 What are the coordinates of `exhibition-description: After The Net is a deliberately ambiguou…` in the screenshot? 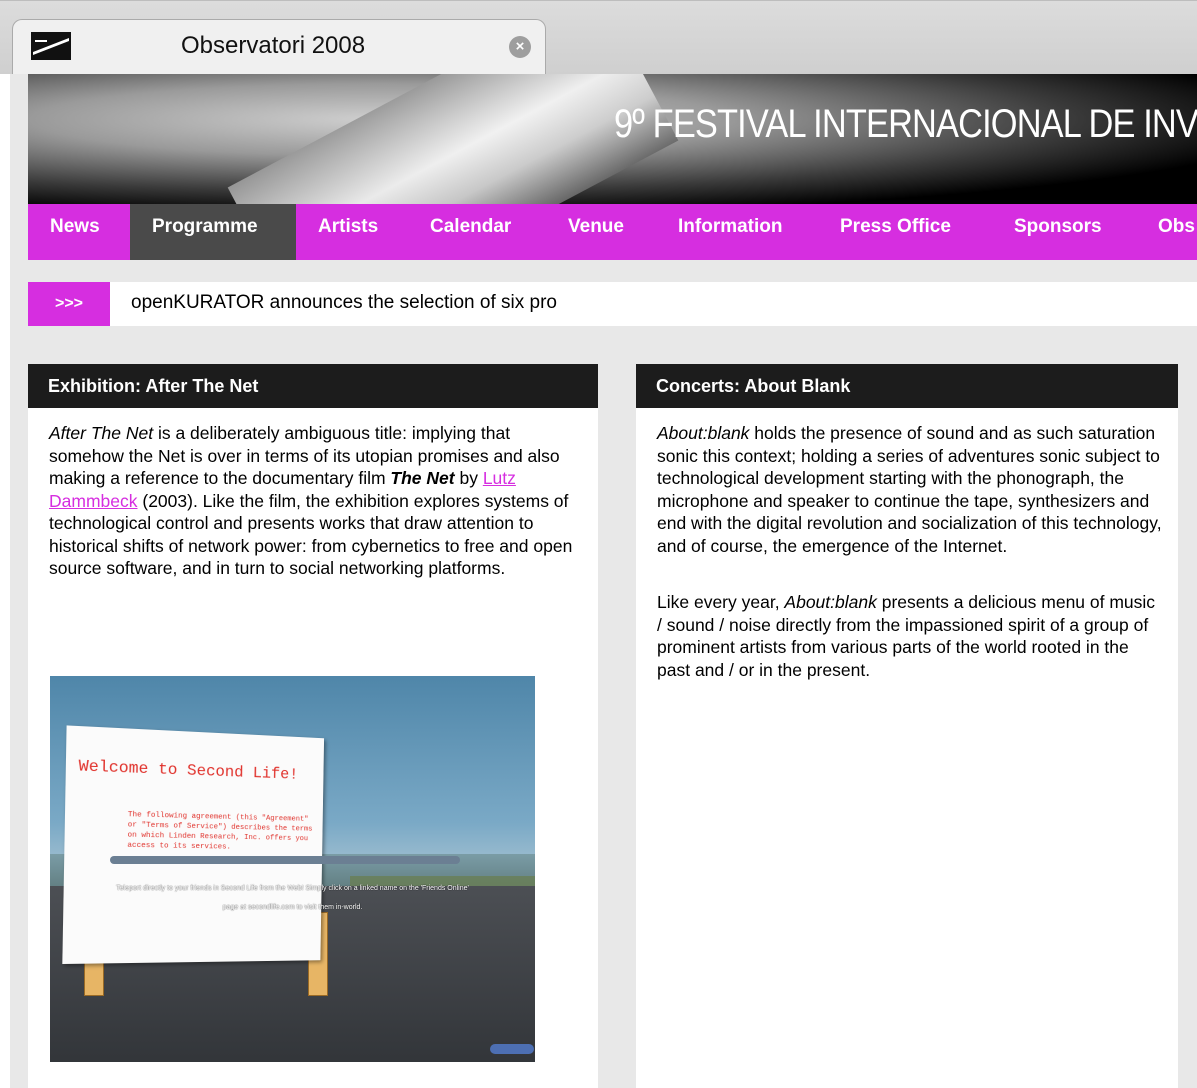 It's located at (315, 501).